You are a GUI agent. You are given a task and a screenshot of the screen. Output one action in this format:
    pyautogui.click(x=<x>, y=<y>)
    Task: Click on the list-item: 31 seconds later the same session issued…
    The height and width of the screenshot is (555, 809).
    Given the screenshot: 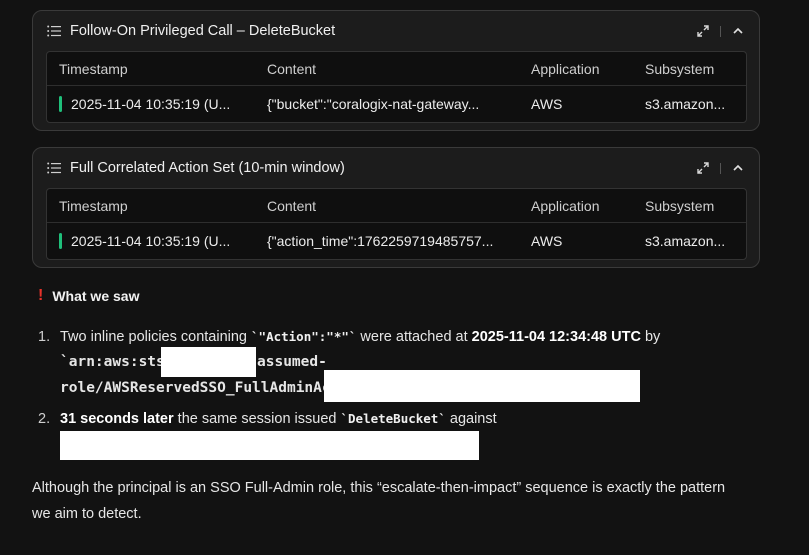 What is the action you would take?
    pyautogui.click(x=410, y=419)
    